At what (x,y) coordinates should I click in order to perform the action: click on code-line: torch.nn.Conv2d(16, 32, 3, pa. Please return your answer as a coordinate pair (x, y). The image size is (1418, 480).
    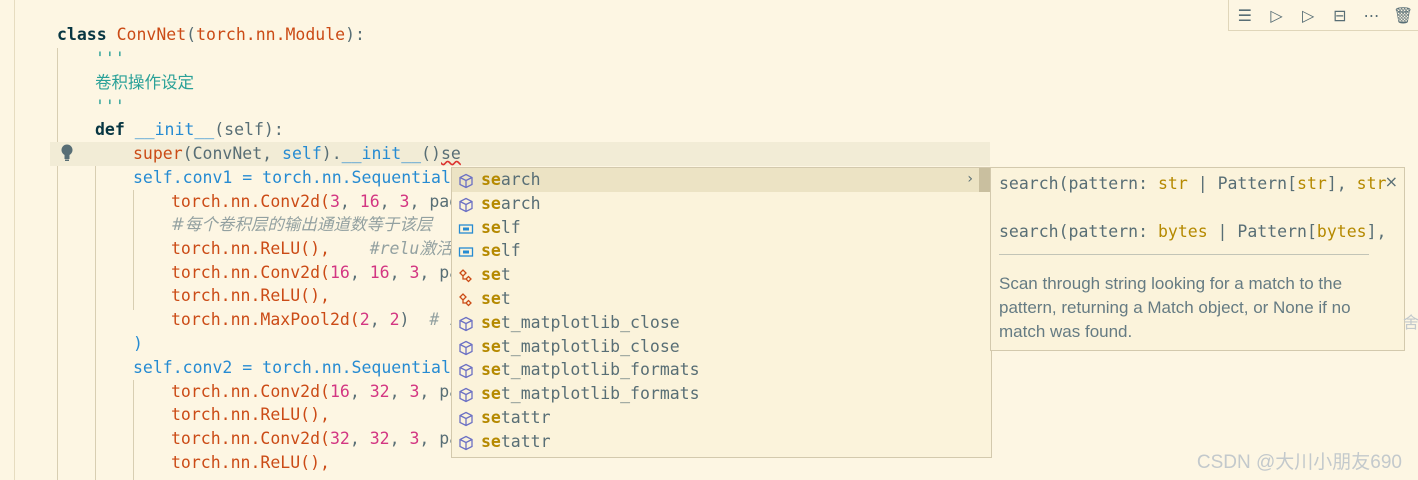
    Looking at the image, I should click on (315, 392).